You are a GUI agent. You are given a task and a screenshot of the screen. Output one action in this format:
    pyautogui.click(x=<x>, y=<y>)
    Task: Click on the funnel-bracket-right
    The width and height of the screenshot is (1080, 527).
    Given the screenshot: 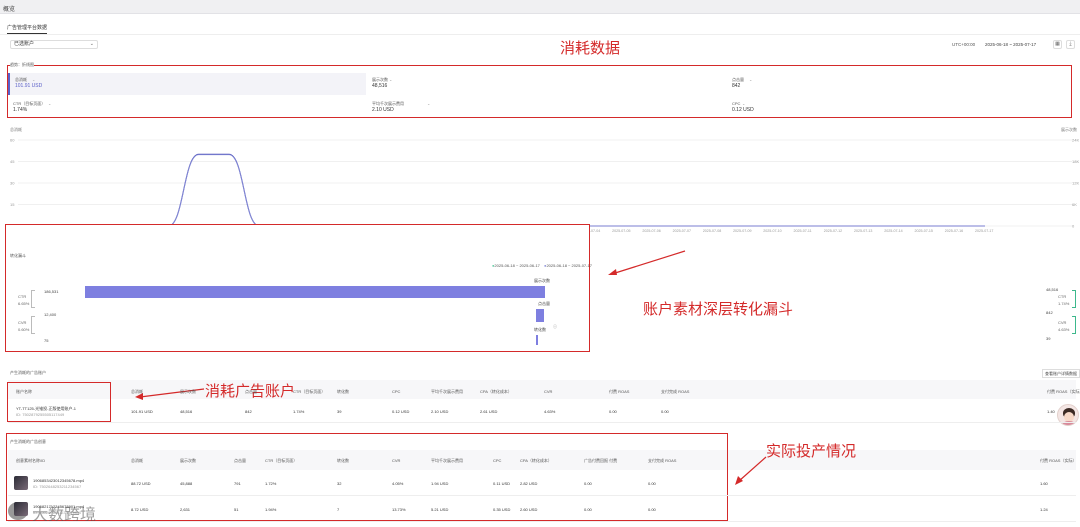 What is the action you would take?
    pyautogui.click(x=1074, y=299)
    